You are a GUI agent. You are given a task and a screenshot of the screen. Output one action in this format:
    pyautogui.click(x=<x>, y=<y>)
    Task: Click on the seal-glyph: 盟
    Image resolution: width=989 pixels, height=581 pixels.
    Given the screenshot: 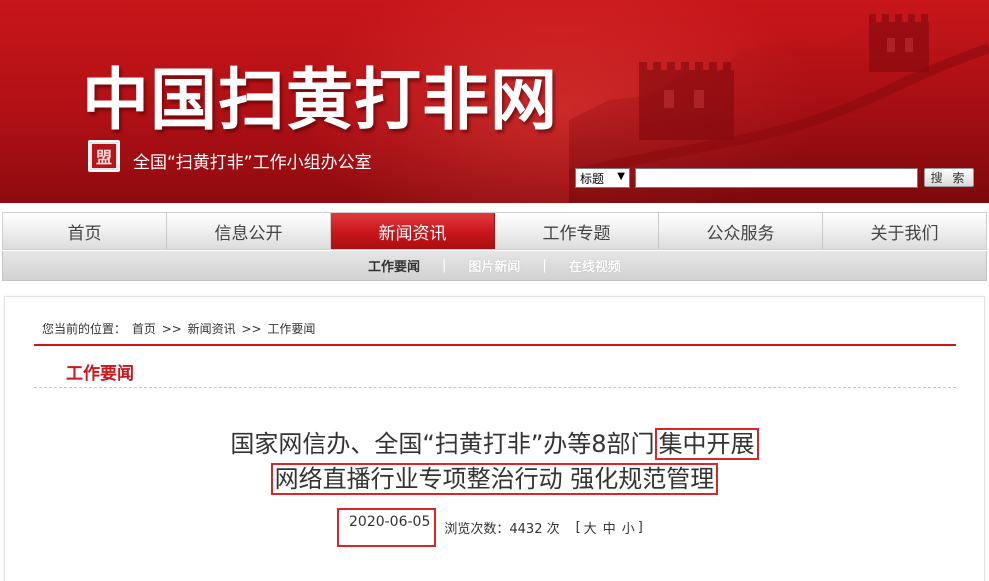 What is the action you would take?
    pyautogui.click(x=104, y=156)
    